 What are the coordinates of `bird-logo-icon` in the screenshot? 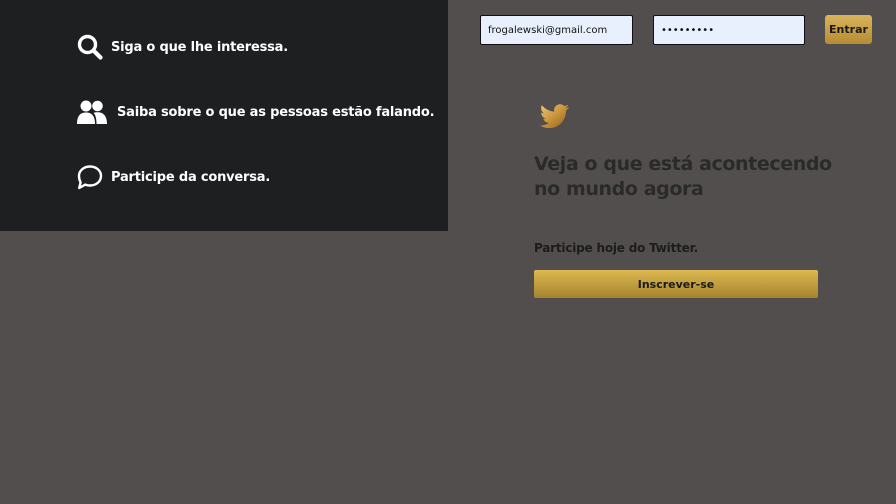 It's located at (554, 118).